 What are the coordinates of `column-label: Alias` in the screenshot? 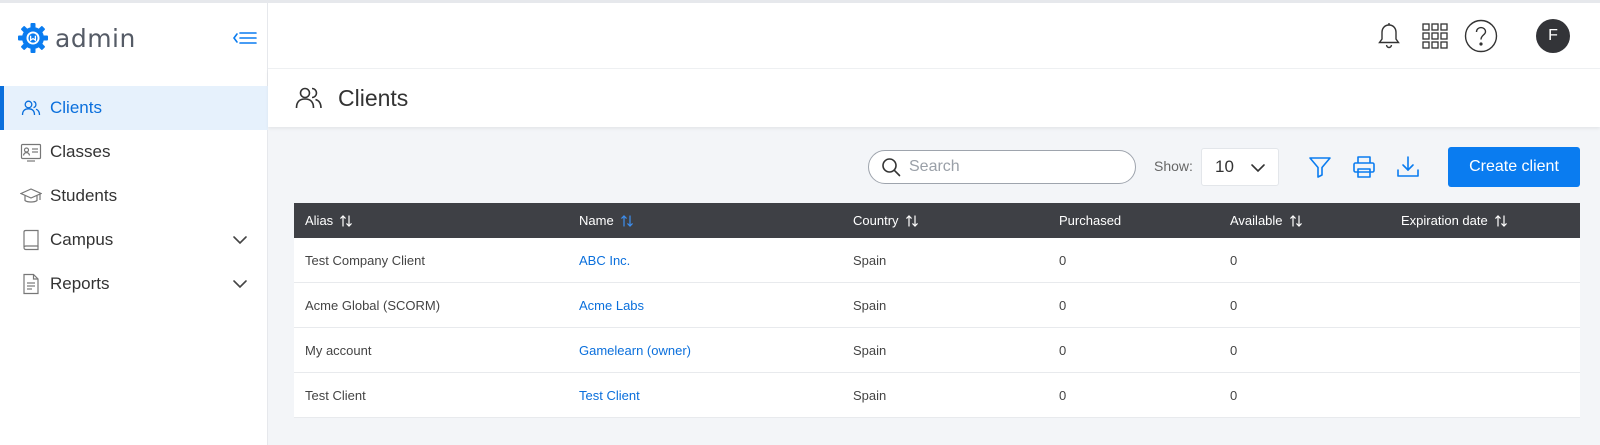 It's located at (319, 220).